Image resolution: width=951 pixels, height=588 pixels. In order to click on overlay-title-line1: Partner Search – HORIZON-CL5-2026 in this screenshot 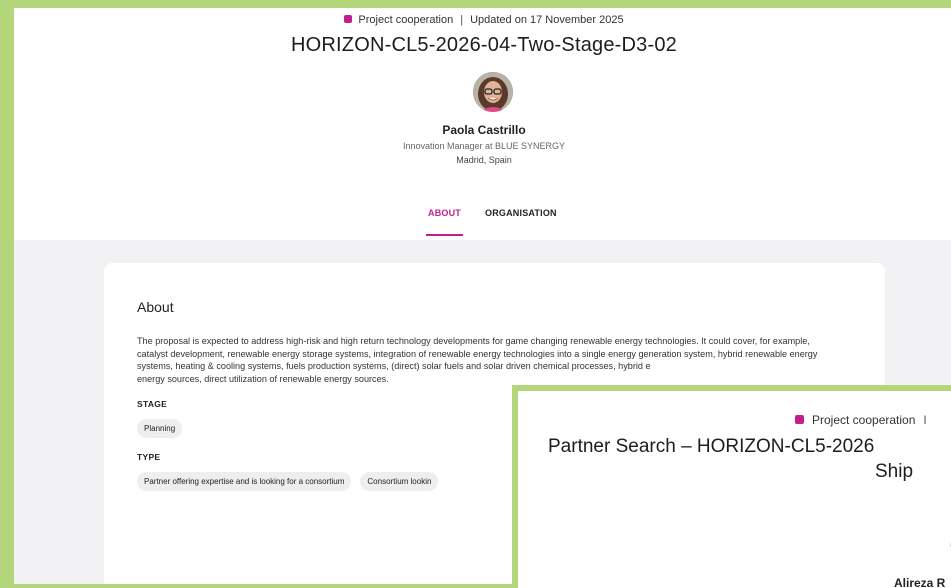, I will do `click(711, 446)`.